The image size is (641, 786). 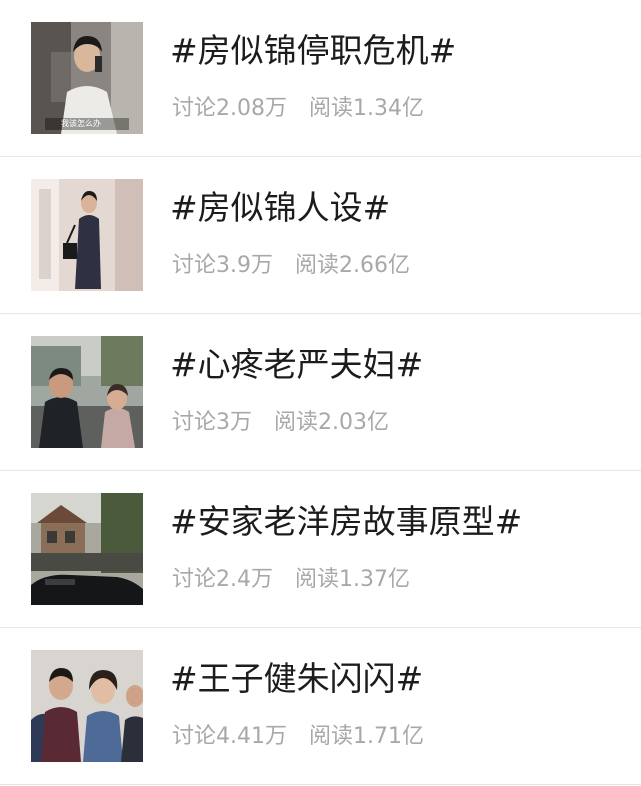 What do you see at coordinates (366, 108) in the screenshot?
I see `read-count: 阅读1.34亿` at bounding box center [366, 108].